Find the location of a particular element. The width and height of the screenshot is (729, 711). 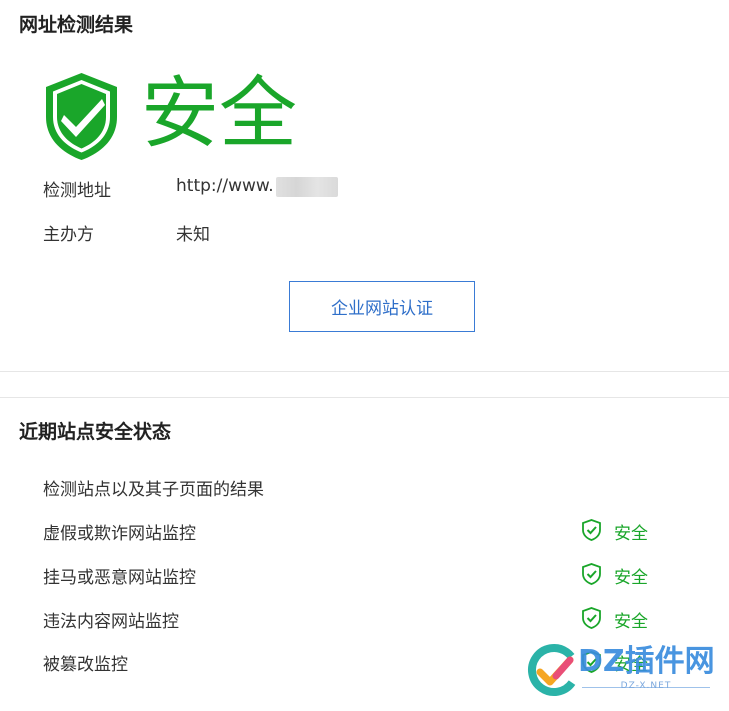

dz-logo-icon is located at coordinates (554, 670).